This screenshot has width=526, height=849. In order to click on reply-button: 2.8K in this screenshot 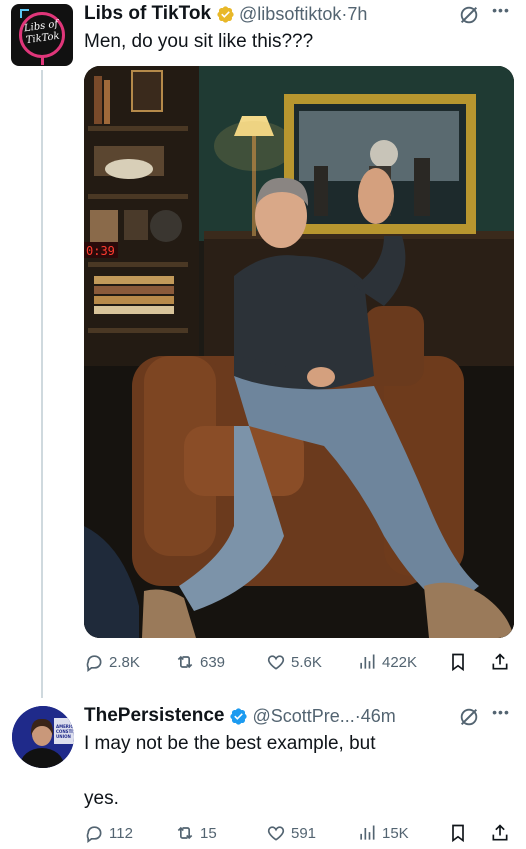, I will do `click(112, 662)`.